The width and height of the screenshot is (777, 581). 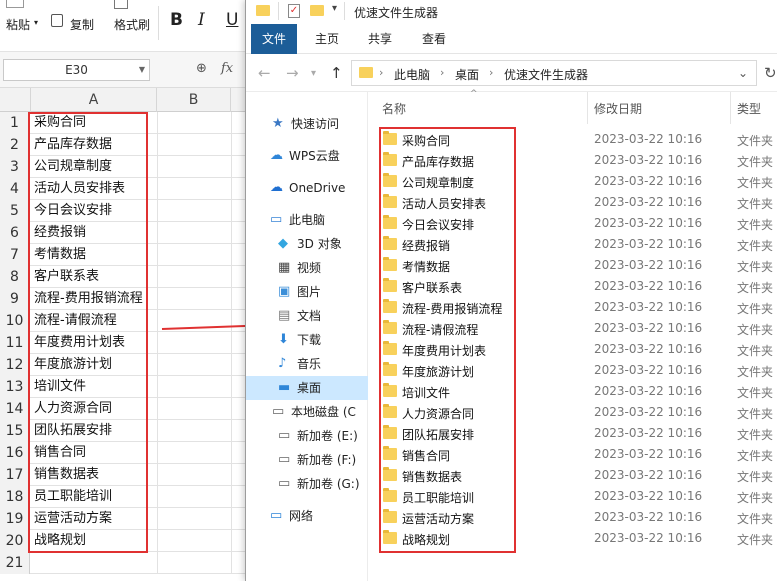 What do you see at coordinates (88, 332) in the screenshot?
I see `highlight-box` at bounding box center [88, 332].